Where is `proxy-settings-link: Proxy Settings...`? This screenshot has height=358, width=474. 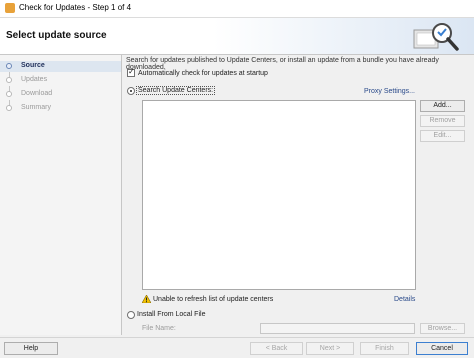
proxy-settings-link: Proxy Settings... is located at coordinates (389, 91).